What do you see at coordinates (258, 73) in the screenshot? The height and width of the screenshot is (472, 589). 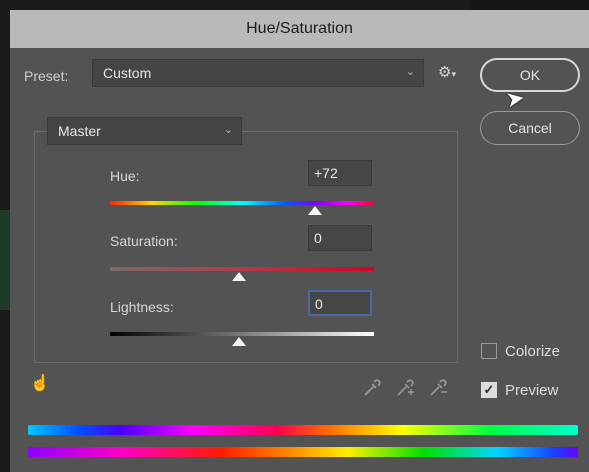 I see `preset-dropdown: Custom ⌄` at bounding box center [258, 73].